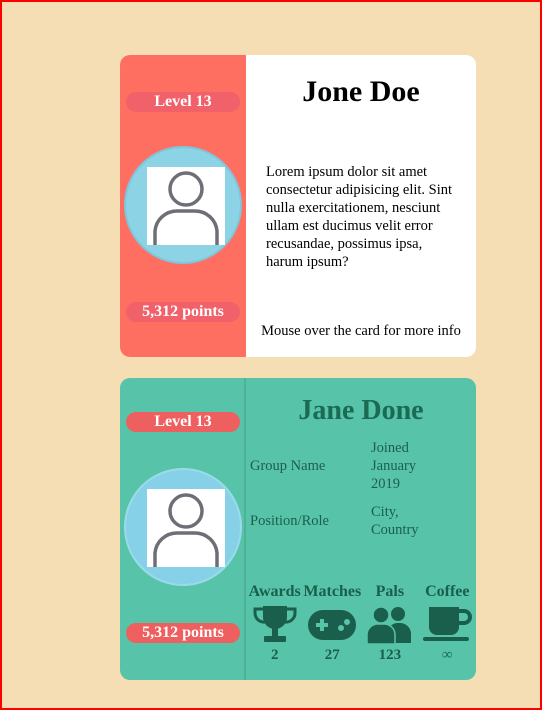  I want to click on position-role: Position/Role, so click(289, 521).